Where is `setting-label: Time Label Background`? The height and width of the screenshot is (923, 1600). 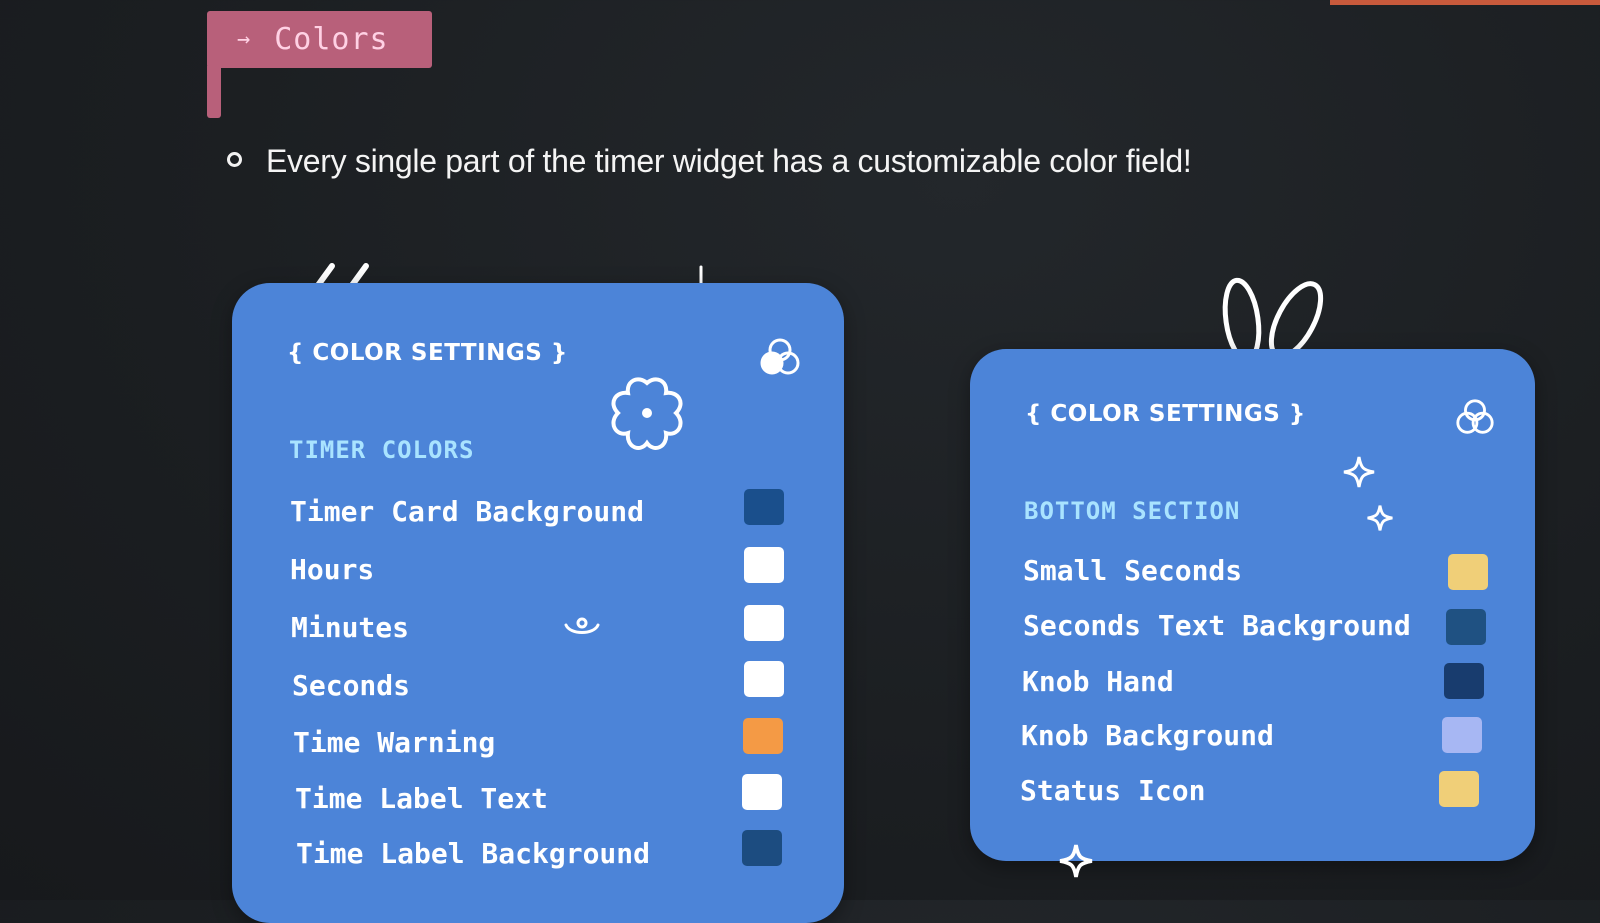 setting-label: Time Label Background is located at coordinates (473, 853).